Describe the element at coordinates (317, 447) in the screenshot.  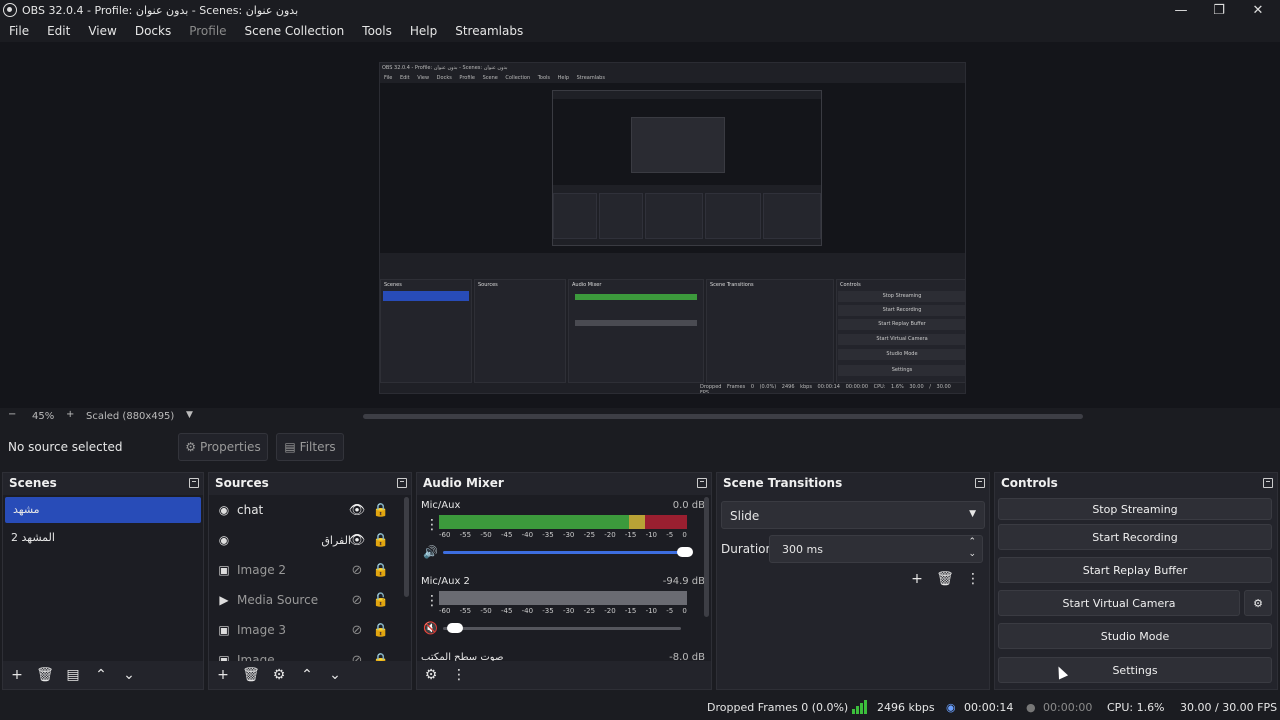
I see `filters-label: Filters` at that location.